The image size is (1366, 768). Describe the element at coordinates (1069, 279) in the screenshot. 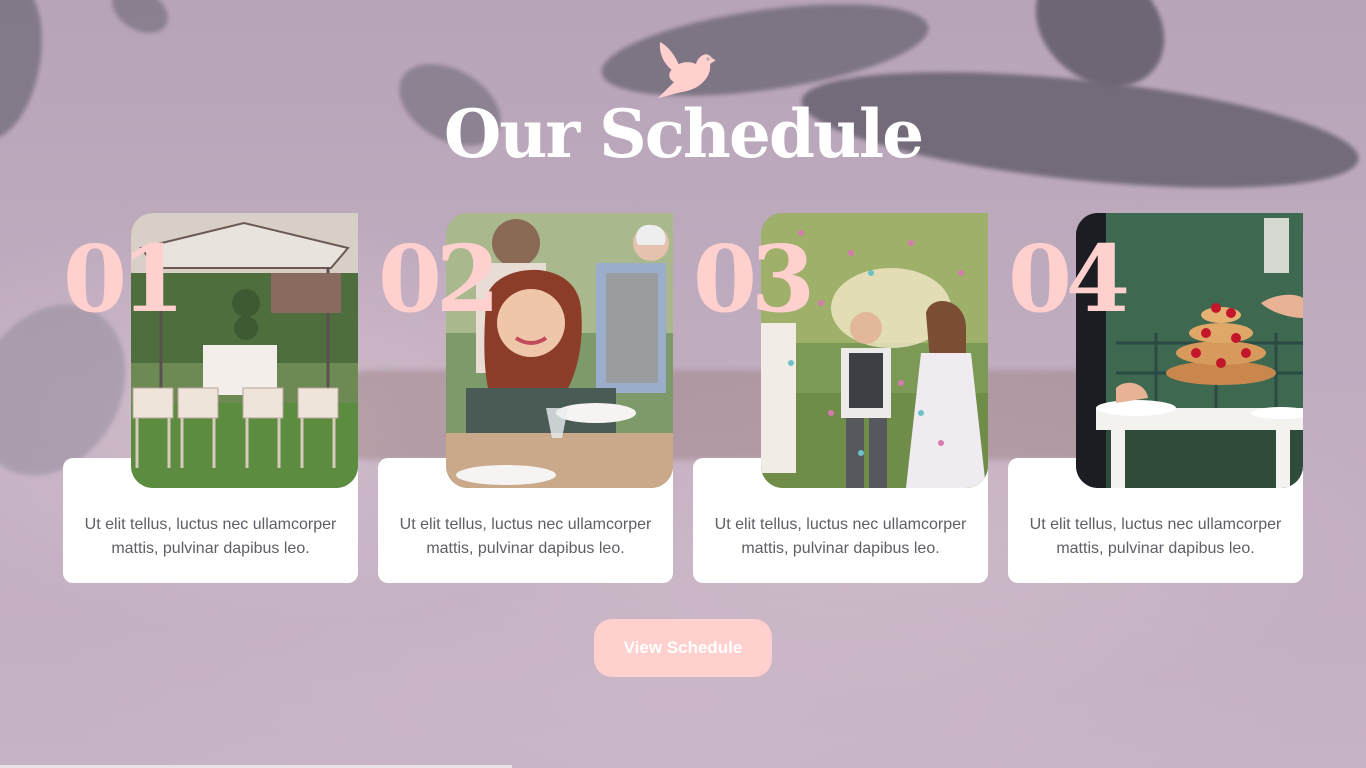

I see `card-number: 04` at that location.